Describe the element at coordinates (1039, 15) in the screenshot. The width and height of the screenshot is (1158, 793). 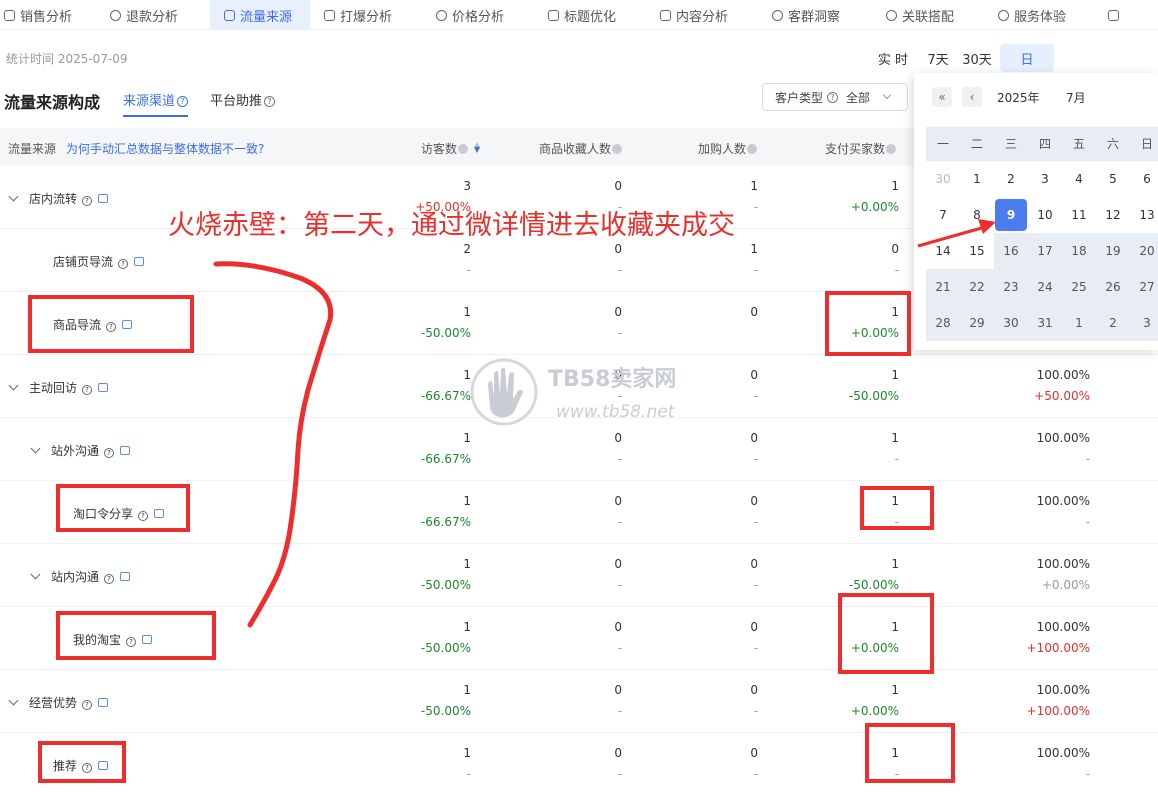
I see `tab-service: 服务体验` at that location.